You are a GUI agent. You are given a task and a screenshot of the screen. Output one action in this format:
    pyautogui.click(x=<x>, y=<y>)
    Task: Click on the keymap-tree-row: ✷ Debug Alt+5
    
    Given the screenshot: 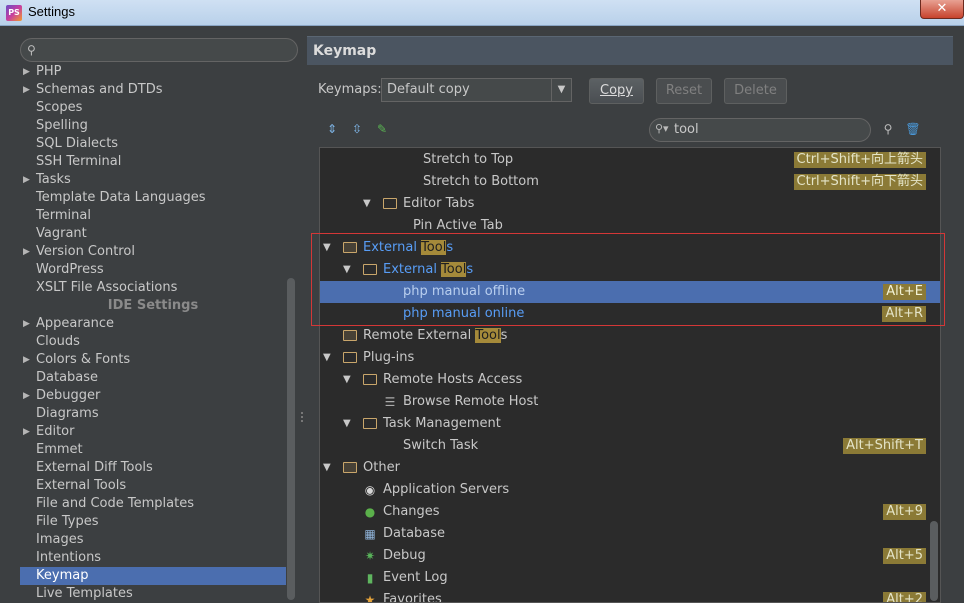 What is the action you would take?
    pyautogui.click(x=630, y=556)
    